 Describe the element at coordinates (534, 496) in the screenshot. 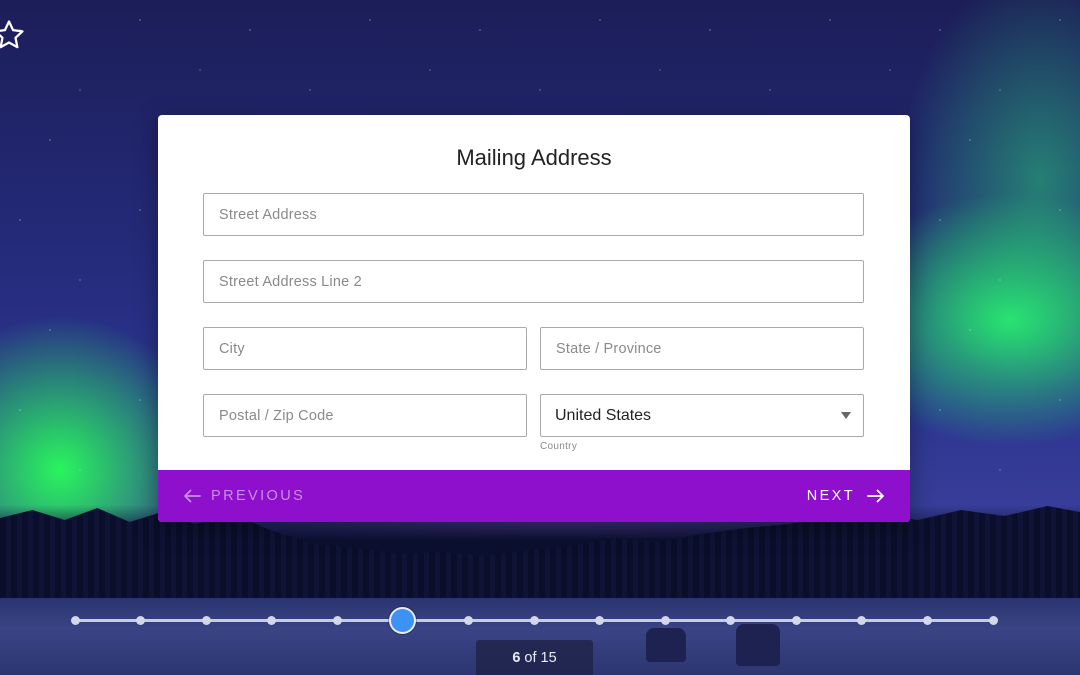

I see `form-navigation-bar: PREVIOUS NEXT` at that location.